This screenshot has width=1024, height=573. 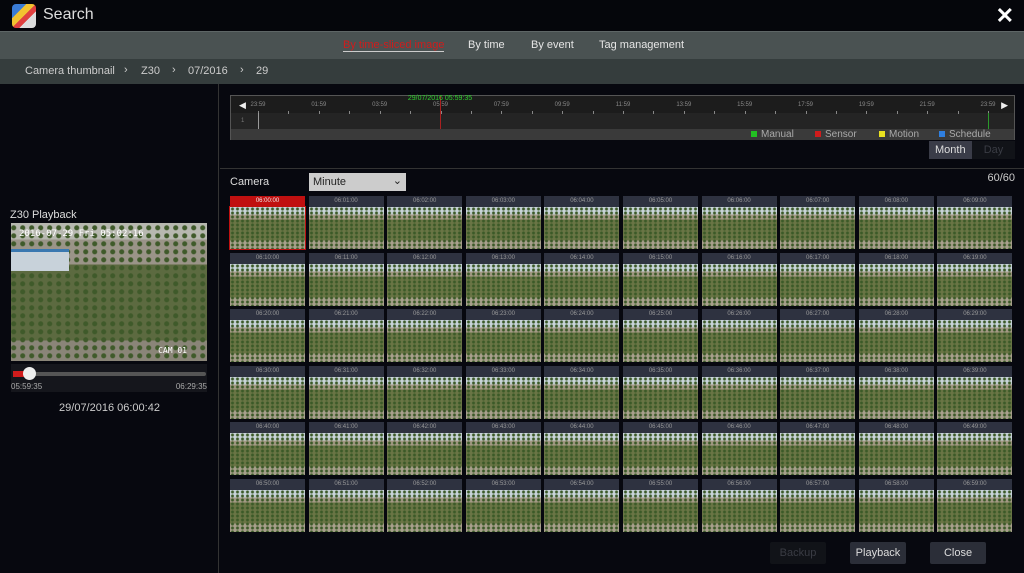 What do you see at coordinates (486, 45) in the screenshot?
I see `tab-by-time: By time` at bounding box center [486, 45].